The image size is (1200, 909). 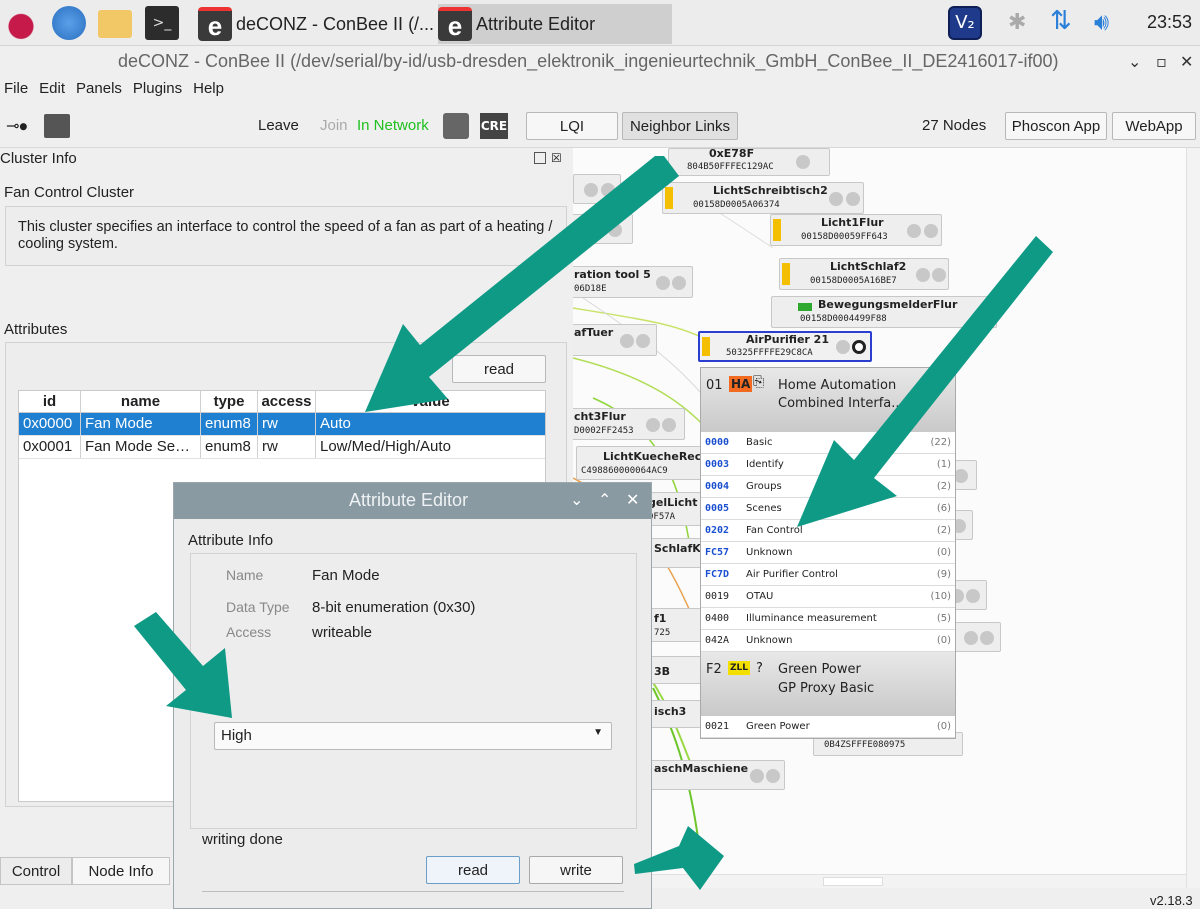 What do you see at coordinates (717, 618) in the screenshot?
I see `cluster-id: 0400` at bounding box center [717, 618].